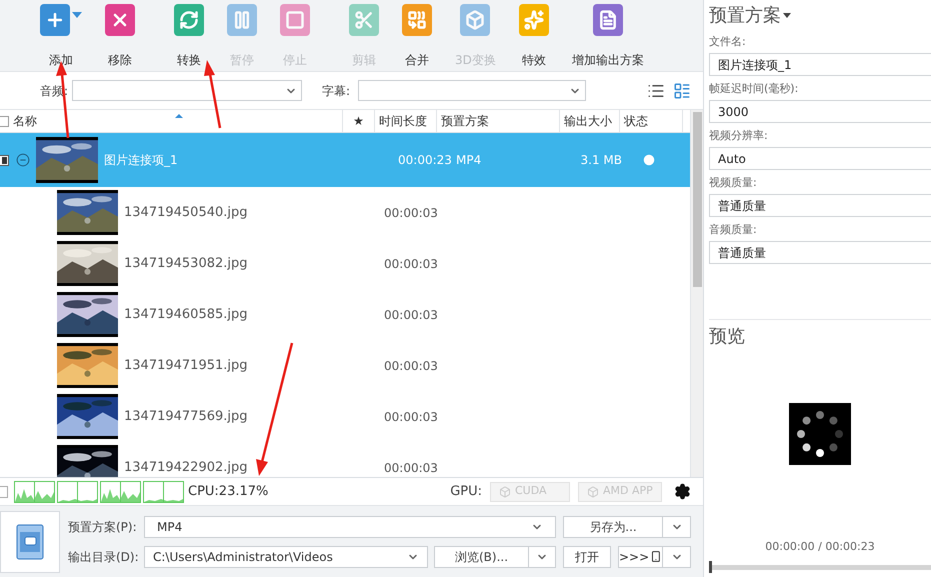 The height and width of the screenshot is (577, 931). Describe the element at coordinates (820, 64) in the screenshot. I see `input-field: 图片连接项_1` at that location.